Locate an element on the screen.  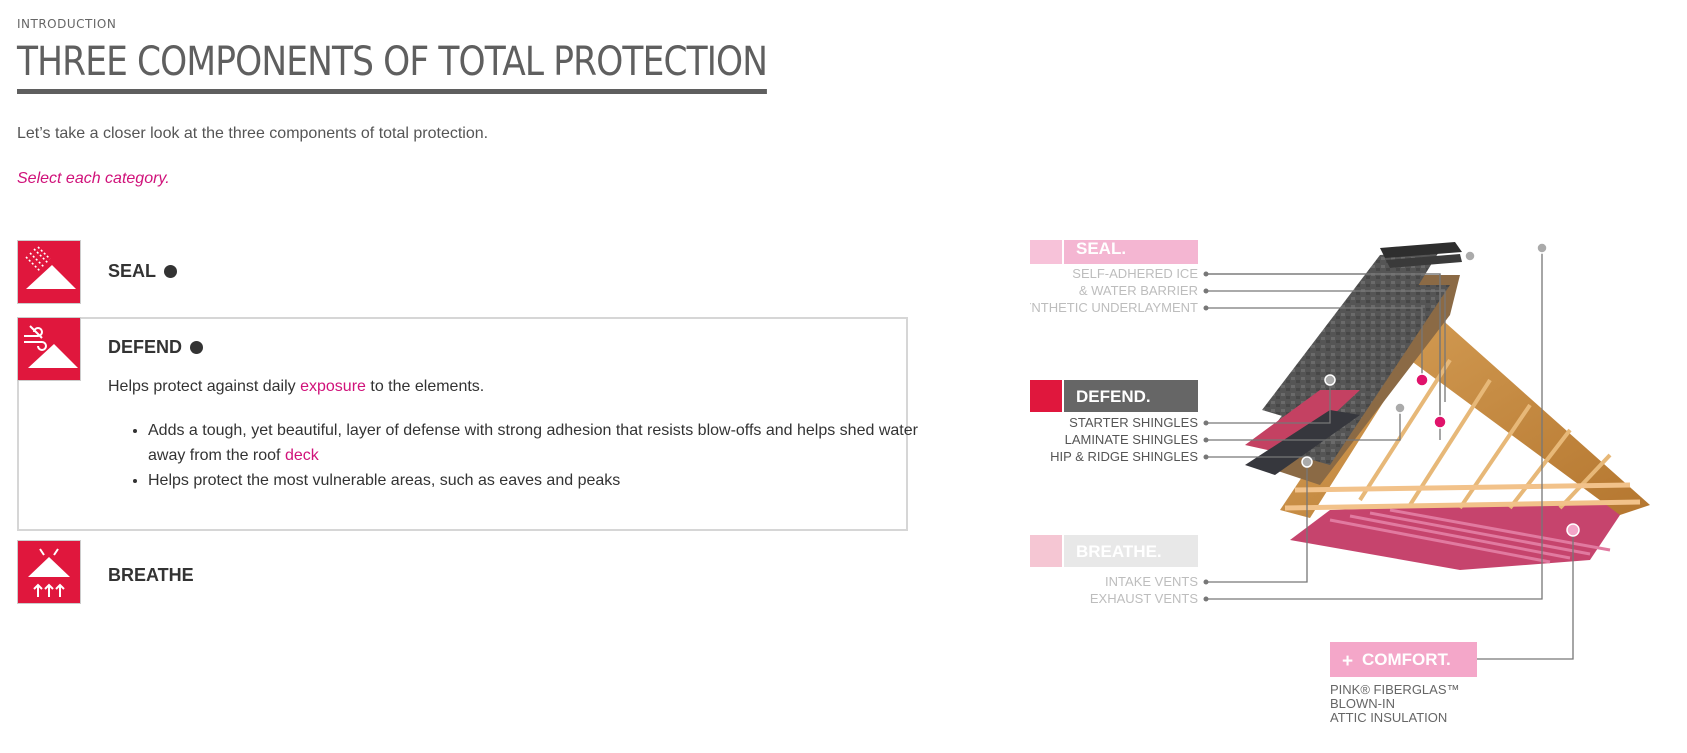
eyebrow: INTRODUCTION is located at coordinates (67, 24).